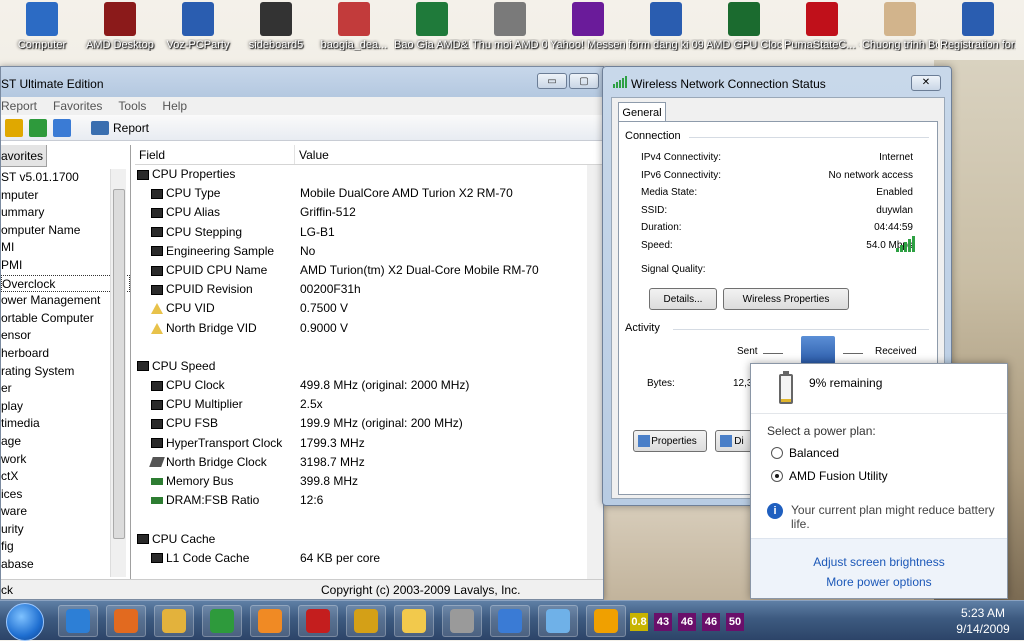  What do you see at coordinates (131, 127) in the screenshot?
I see `report-label: Report` at bounding box center [131, 127].